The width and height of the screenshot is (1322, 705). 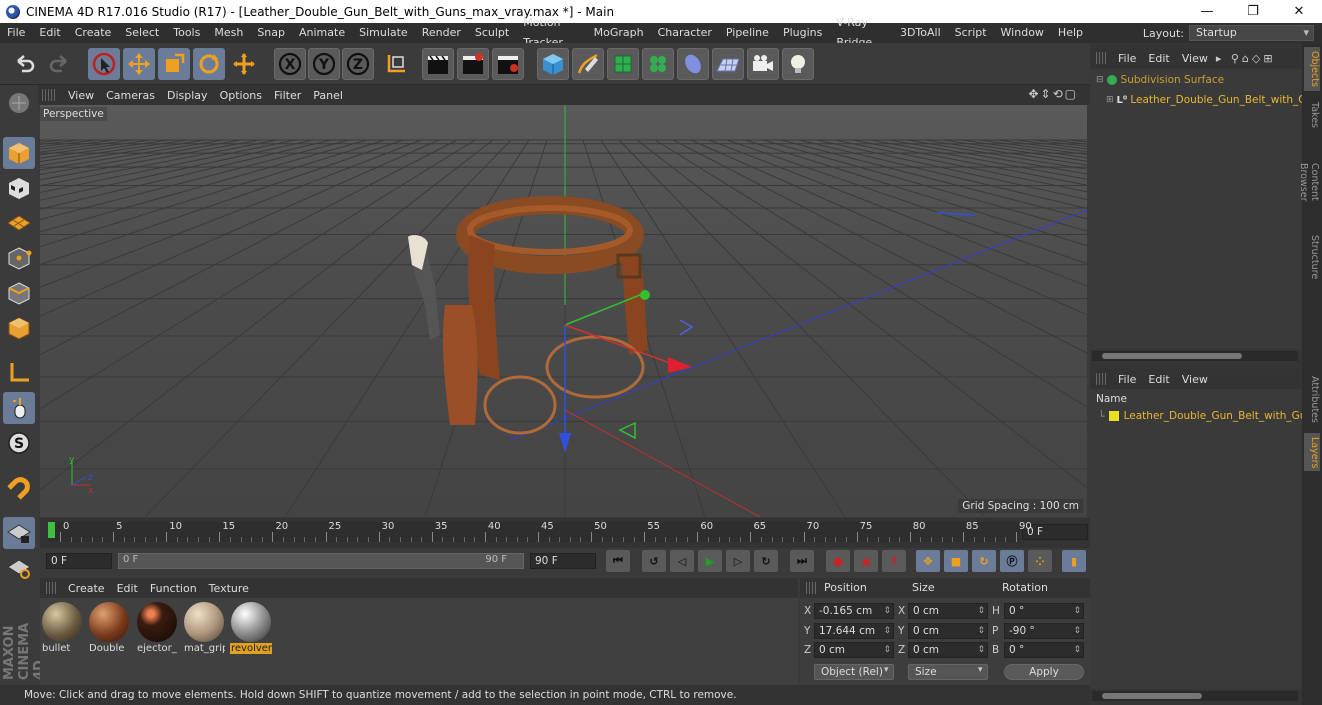 What do you see at coordinates (802, 33) in the screenshot?
I see `menu-plugins: Plugins` at bounding box center [802, 33].